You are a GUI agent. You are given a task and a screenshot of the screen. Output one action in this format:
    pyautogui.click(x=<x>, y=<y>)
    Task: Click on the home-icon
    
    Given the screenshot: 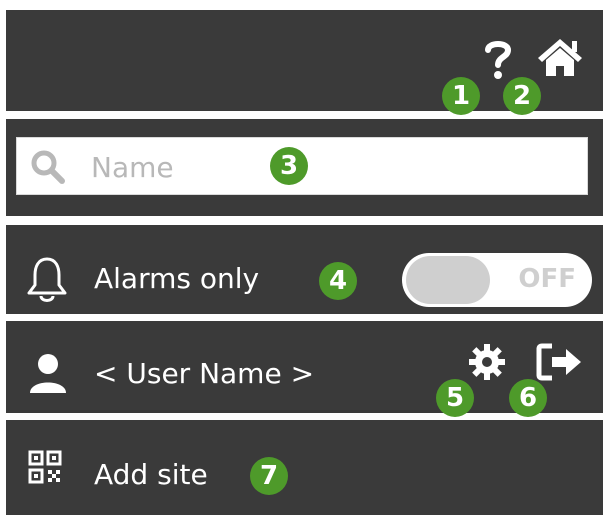 What is the action you would take?
    pyautogui.click(x=560, y=57)
    